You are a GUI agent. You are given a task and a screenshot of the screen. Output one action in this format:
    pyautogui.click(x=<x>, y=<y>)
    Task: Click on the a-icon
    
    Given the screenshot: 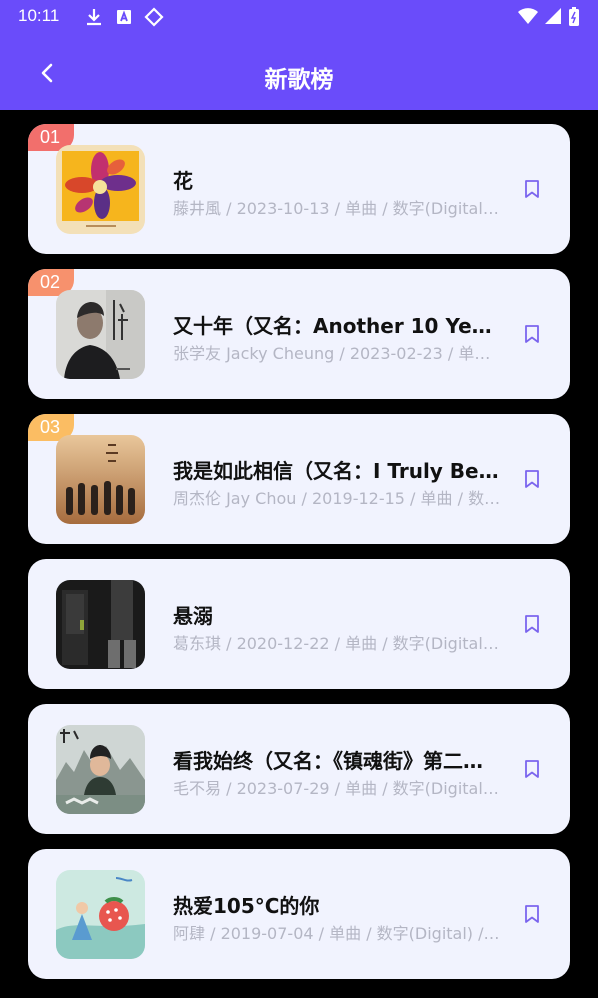 What is the action you would take?
    pyautogui.click(x=124, y=17)
    